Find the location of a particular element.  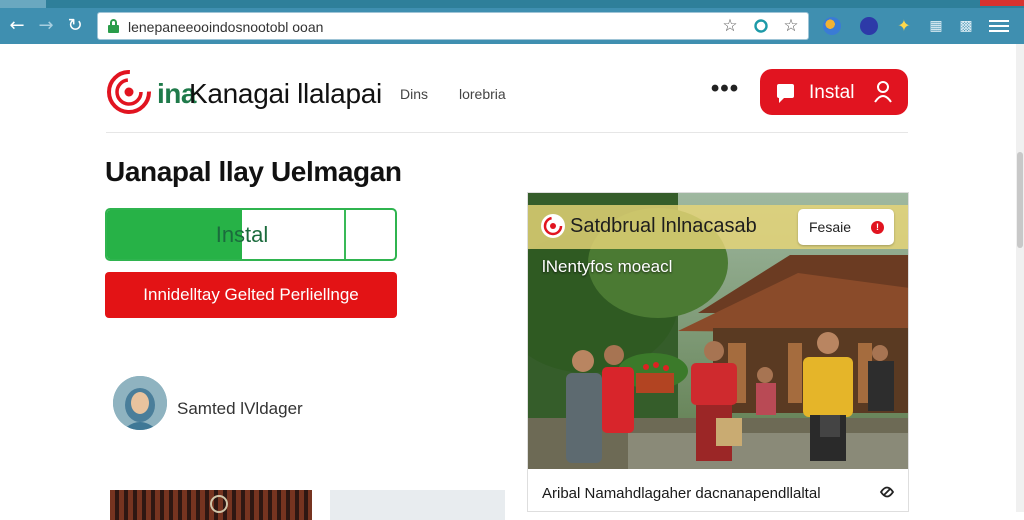

window-close-area is located at coordinates (1002, 3).